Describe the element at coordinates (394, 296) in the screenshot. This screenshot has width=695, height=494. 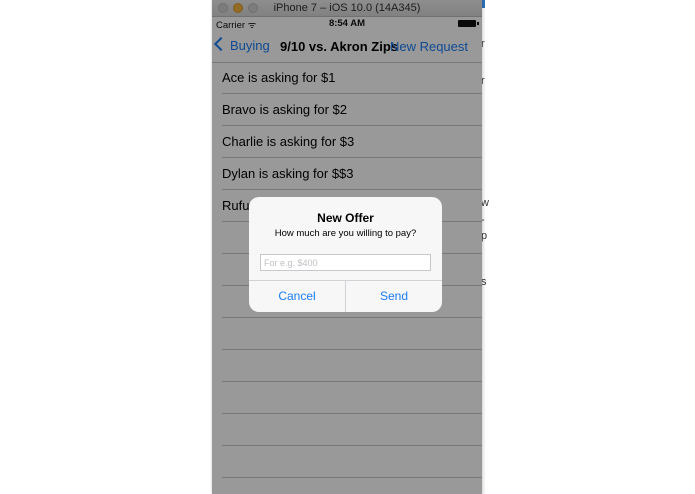
I see `send-button: Send` at that location.